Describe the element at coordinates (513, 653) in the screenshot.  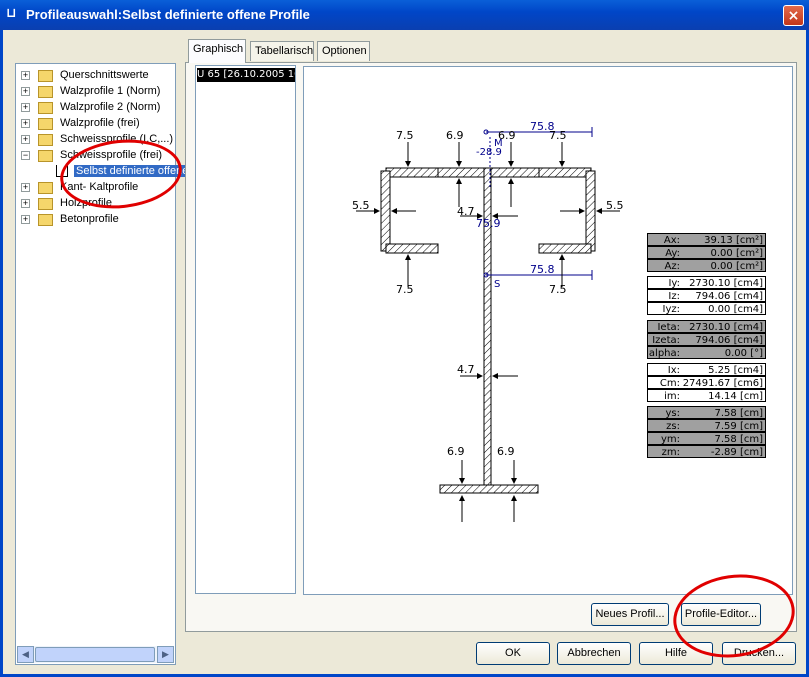
I see `ok-button: OK` at that location.